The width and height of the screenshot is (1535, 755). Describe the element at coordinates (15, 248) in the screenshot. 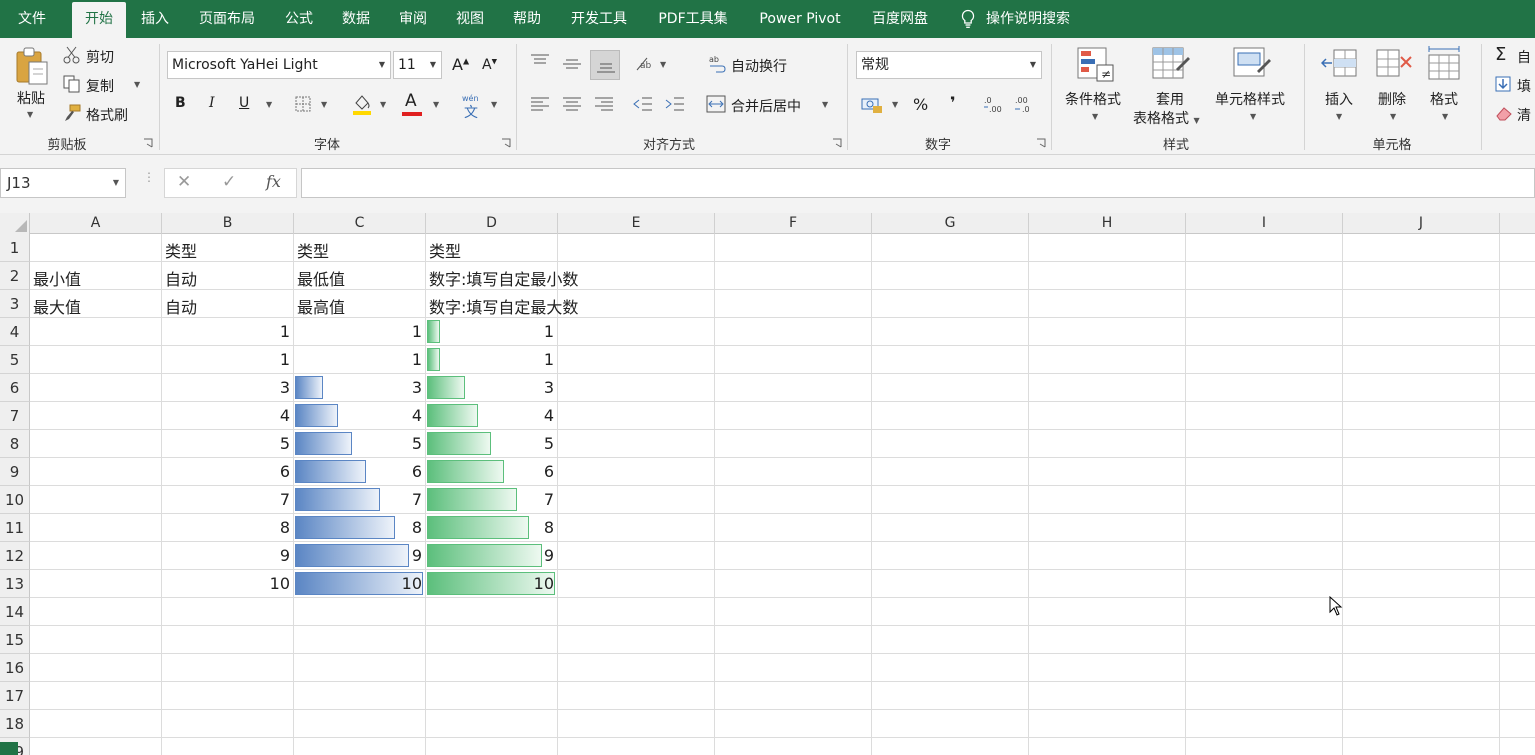

I see `row-header-1: 1` at that location.